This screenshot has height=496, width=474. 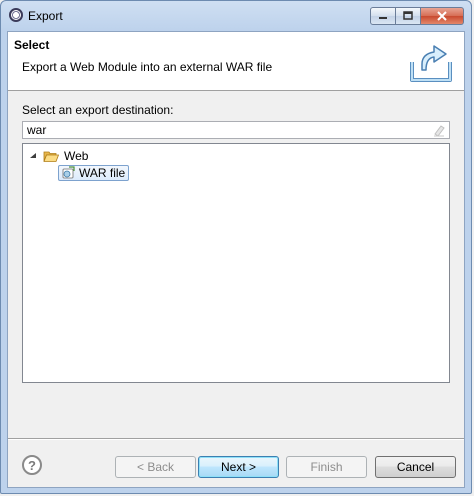 What do you see at coordinates (236, 439) in the screenshot?
I see `button-bar-divider` at bounding box center [236, 439].